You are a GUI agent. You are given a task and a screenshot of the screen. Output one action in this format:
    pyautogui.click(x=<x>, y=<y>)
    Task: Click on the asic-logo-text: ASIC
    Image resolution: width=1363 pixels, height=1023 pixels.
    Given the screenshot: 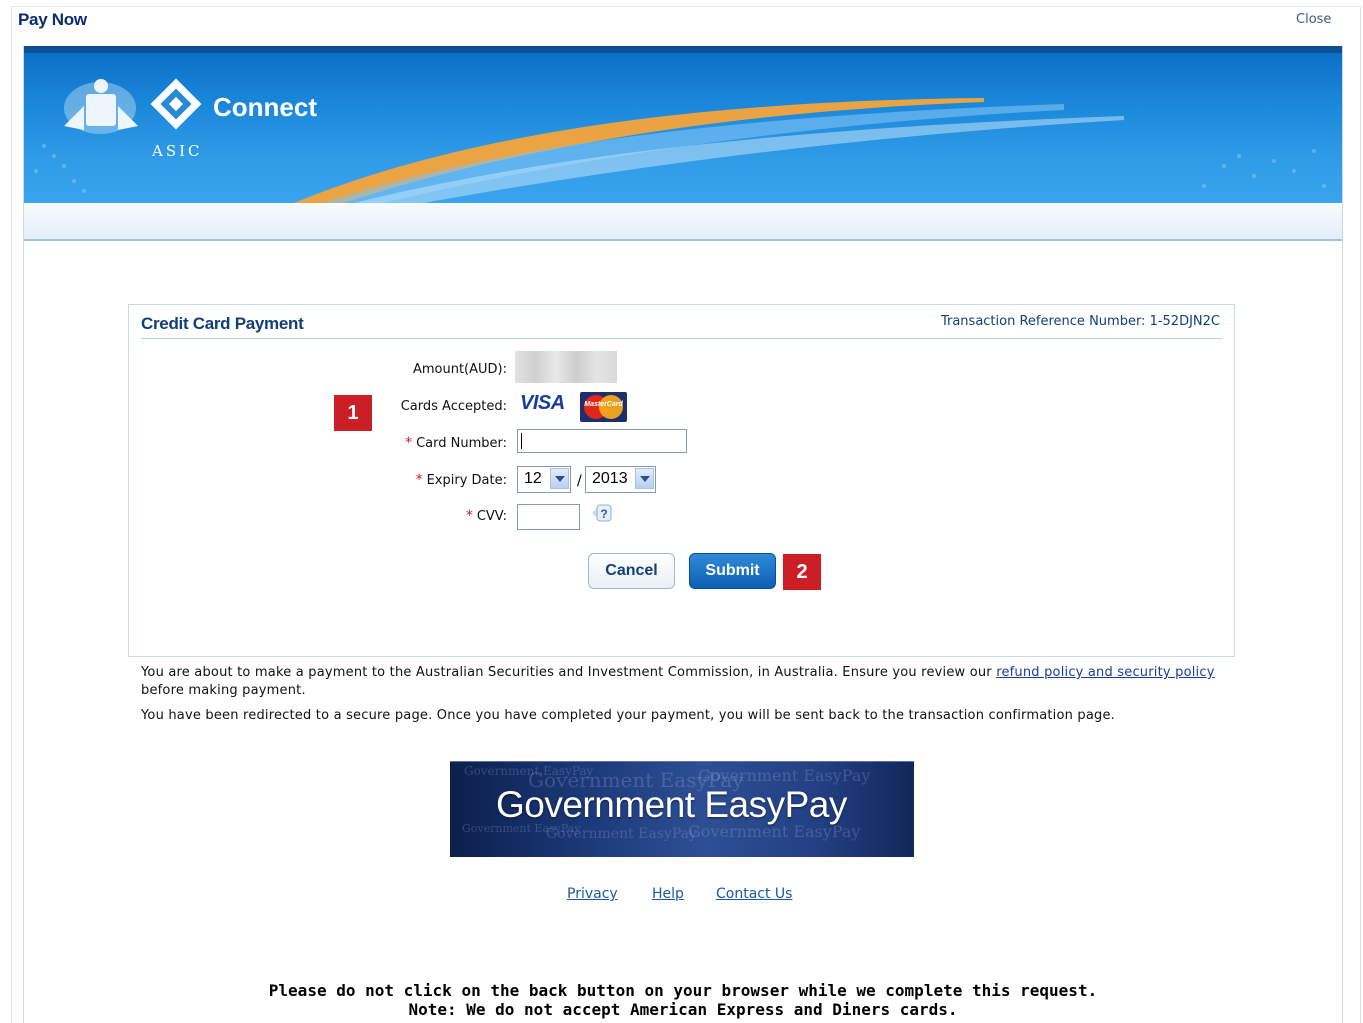 What is the action you would take?
    pyautogui.click(x=177, y=151)
    